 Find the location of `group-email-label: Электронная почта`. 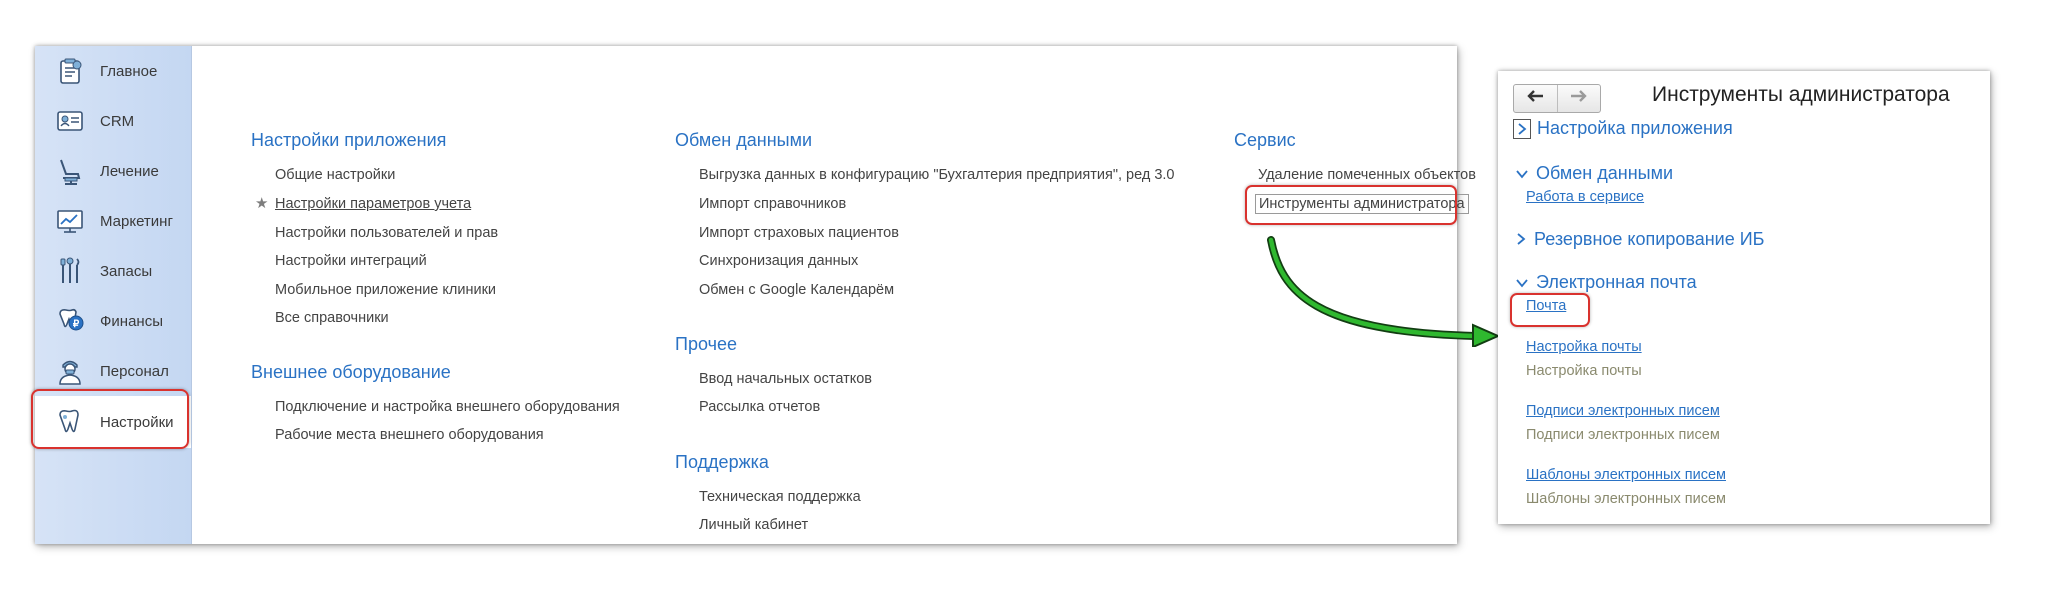

group-email-label: Электронная почта is located at coordinates (1616, 282).